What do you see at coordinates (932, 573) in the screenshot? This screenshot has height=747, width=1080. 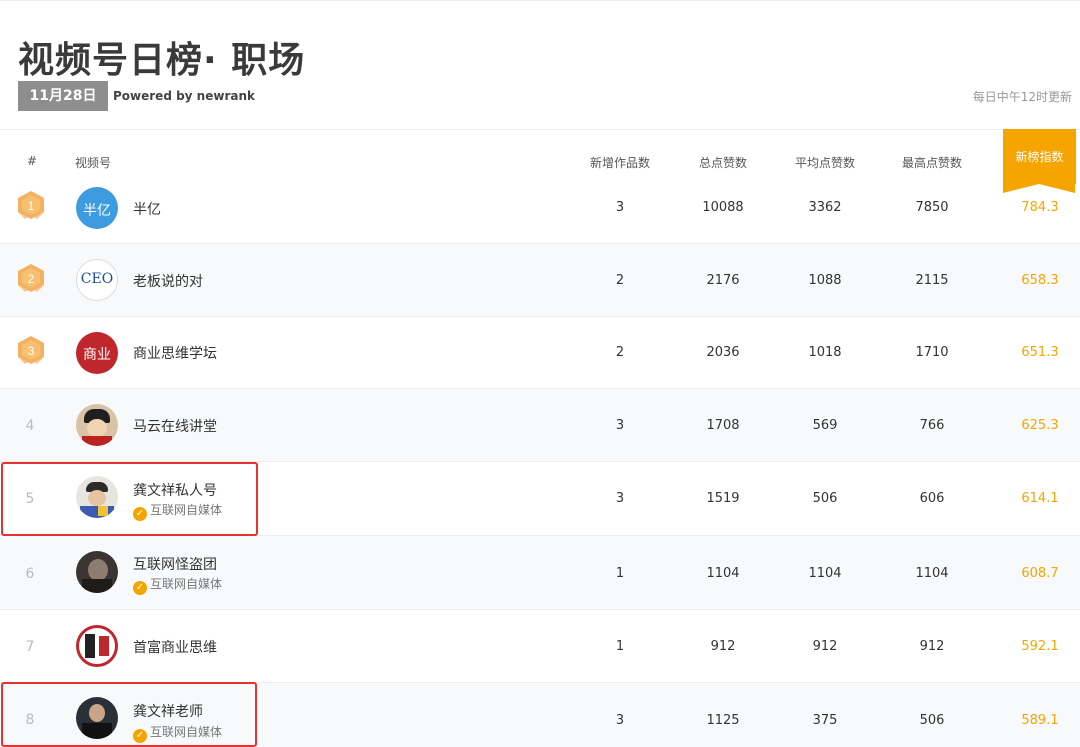 I see `max-likes-value: 1104` at bounding box center [932, 573].